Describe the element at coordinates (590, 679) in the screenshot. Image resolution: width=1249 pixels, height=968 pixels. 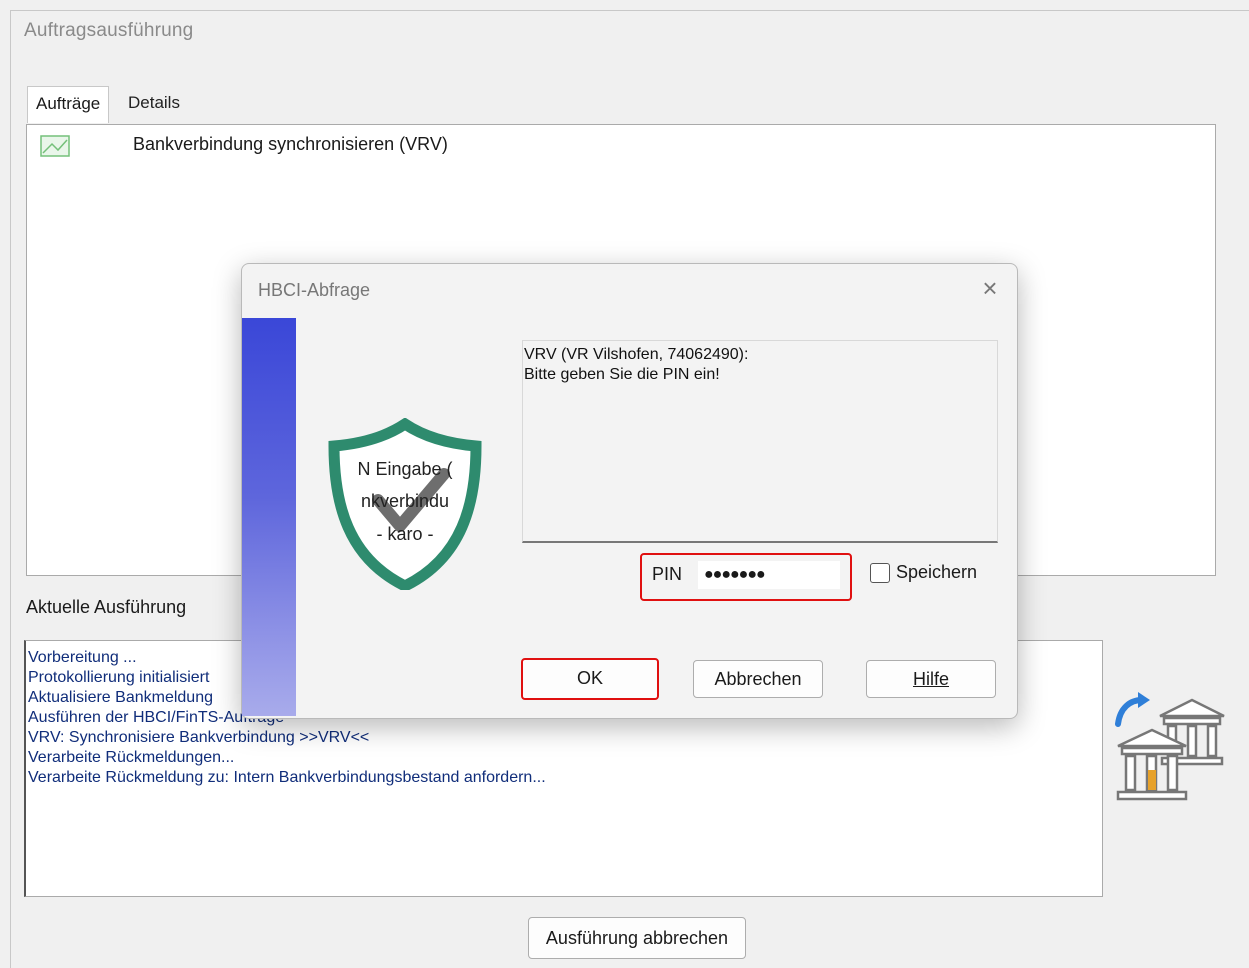
I see `ok-button: OK` at that location.